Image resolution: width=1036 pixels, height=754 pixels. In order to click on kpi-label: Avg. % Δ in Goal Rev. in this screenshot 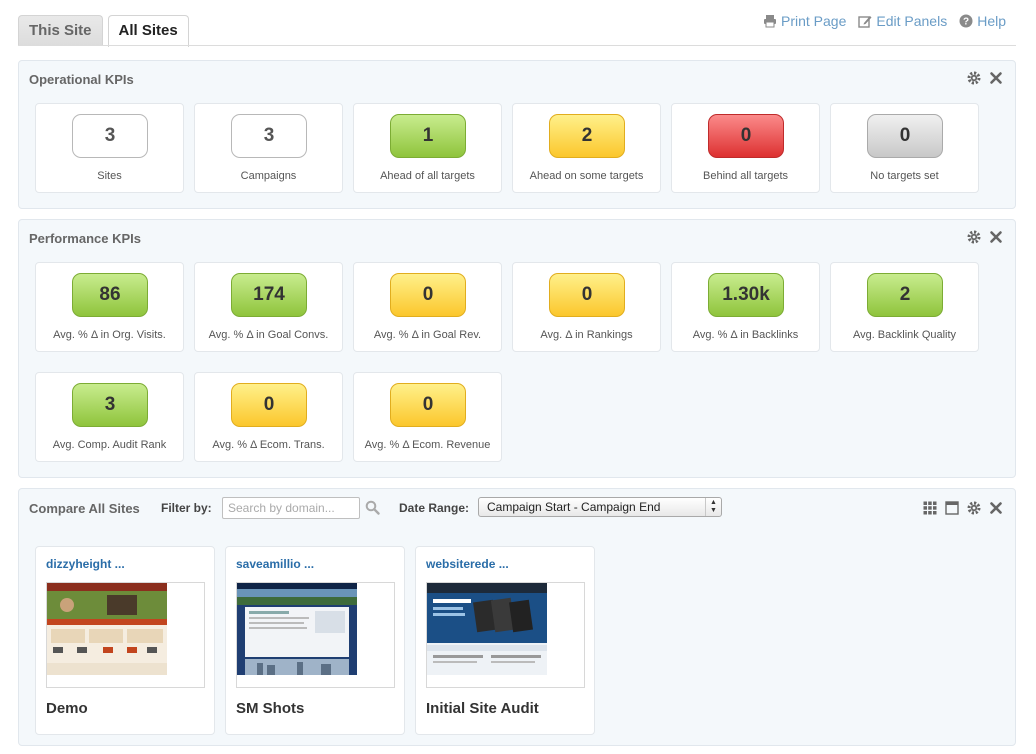, I will do `click(427, 335)`.